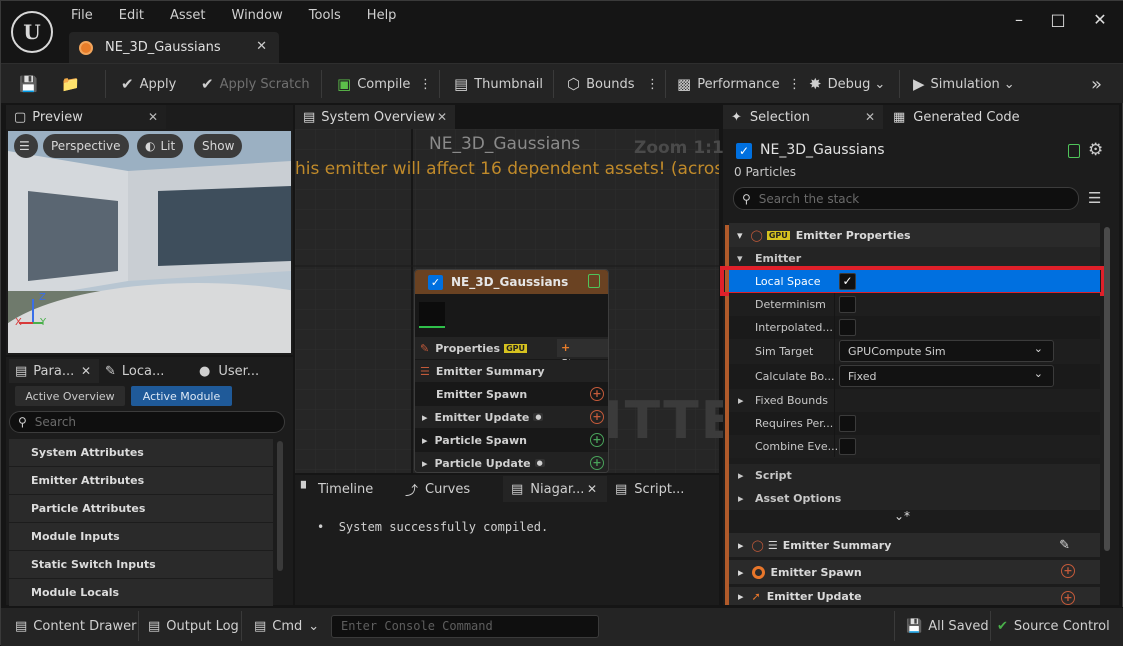  What do you see at coordinates (1096, 84) in the screenshot?
I see `overflow-button: »` at bounding box center [1096, 84].